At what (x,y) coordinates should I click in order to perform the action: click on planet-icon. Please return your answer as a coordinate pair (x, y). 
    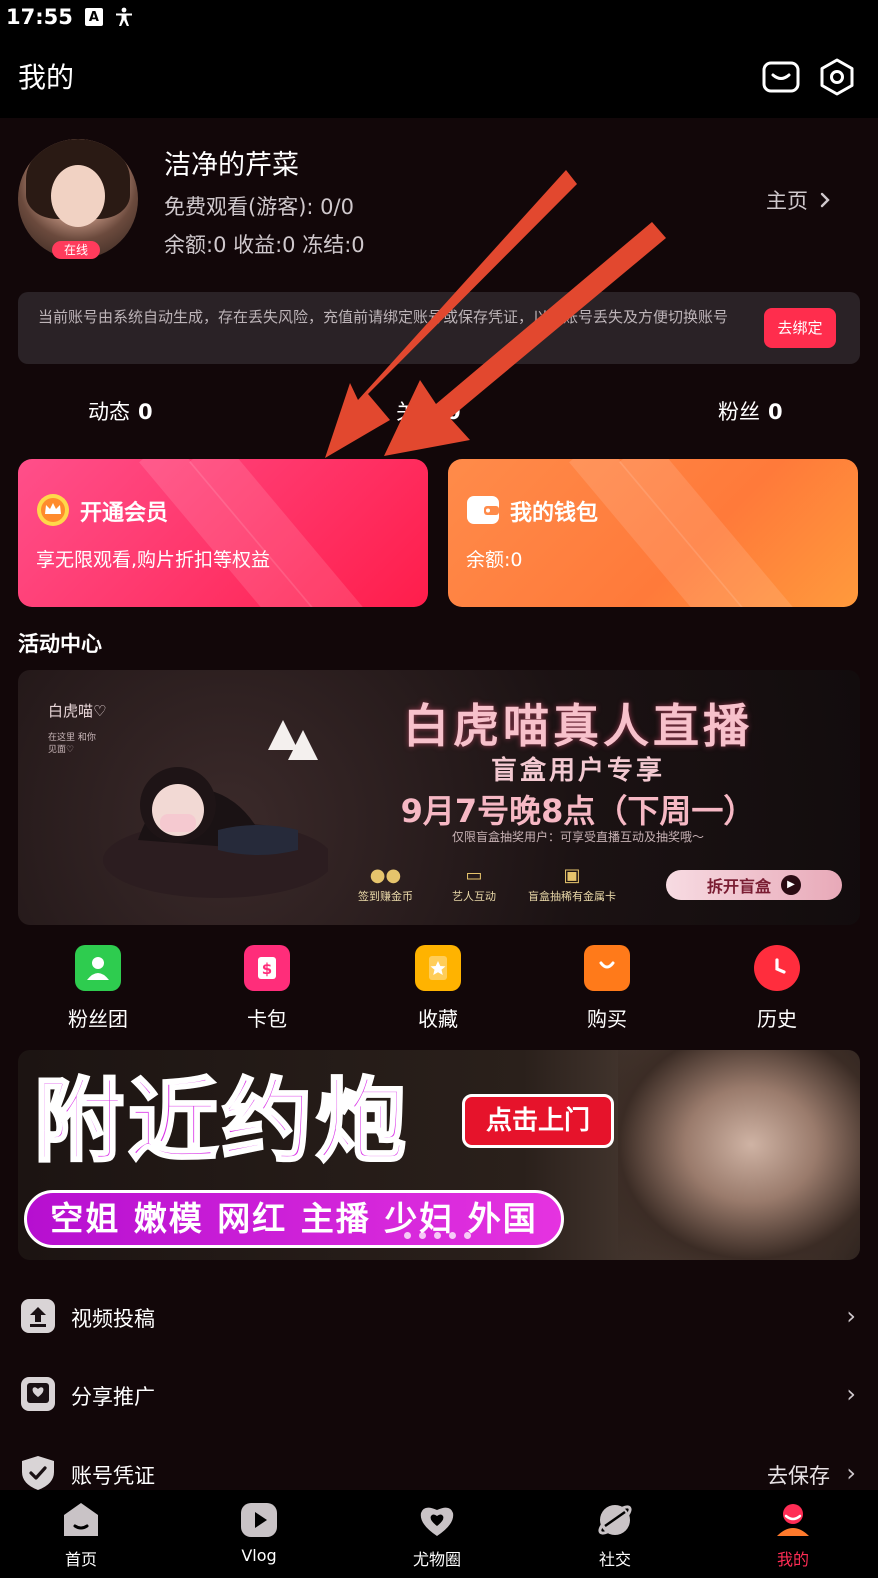
    Looking at the image, I should click on (615, 1520).